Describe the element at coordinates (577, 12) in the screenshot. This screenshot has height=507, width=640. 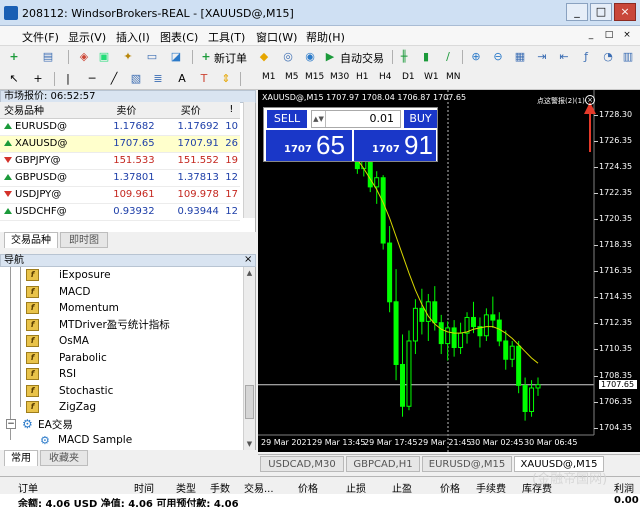
I see `minimize-button: _` at that location.